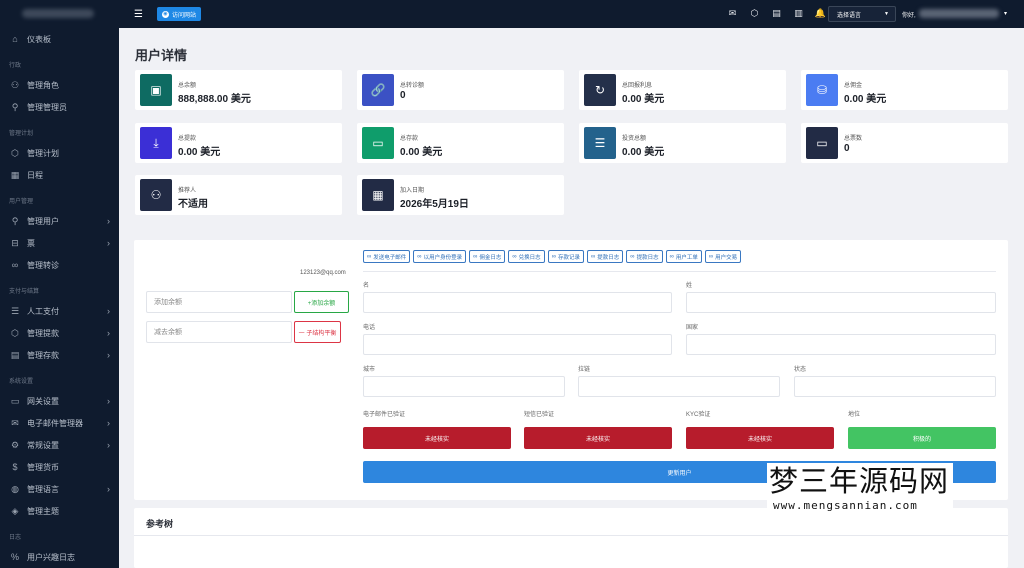  Describe the element at coordinates (760, 438) in the screenshot. I see `kyc-verified-toggle: 未经核实` at that location.